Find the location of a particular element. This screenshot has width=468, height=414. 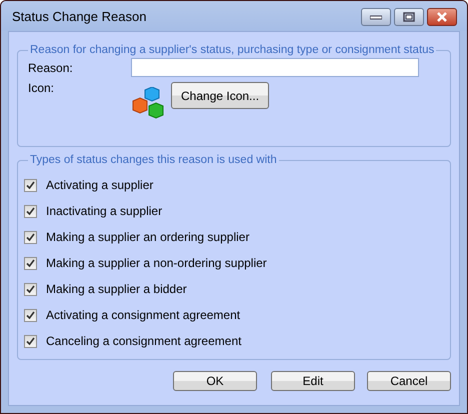

dialog-button: OK is located at coordinates (215, 381).